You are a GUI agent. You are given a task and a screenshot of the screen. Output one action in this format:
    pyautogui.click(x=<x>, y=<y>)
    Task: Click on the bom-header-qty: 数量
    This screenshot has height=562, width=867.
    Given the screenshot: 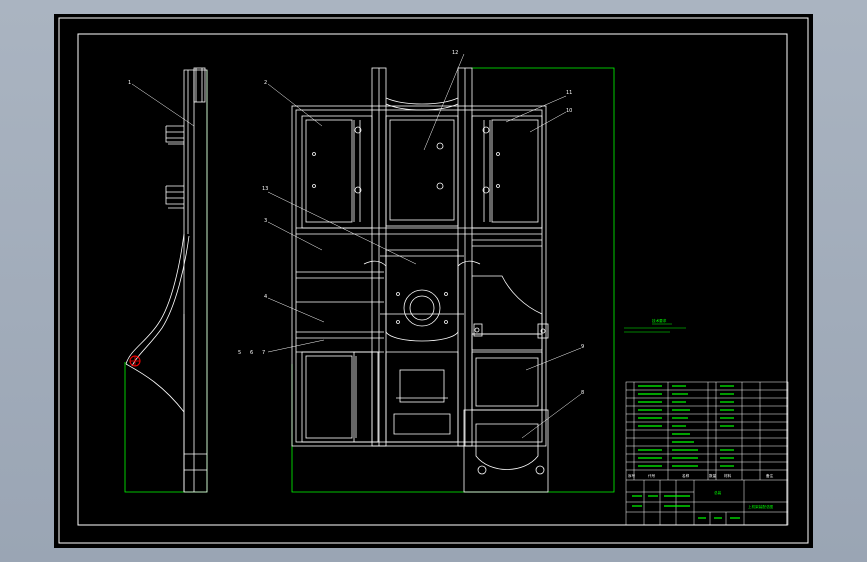 What is the action you would take?
    pyautogui.click(x=713, y=475)
    